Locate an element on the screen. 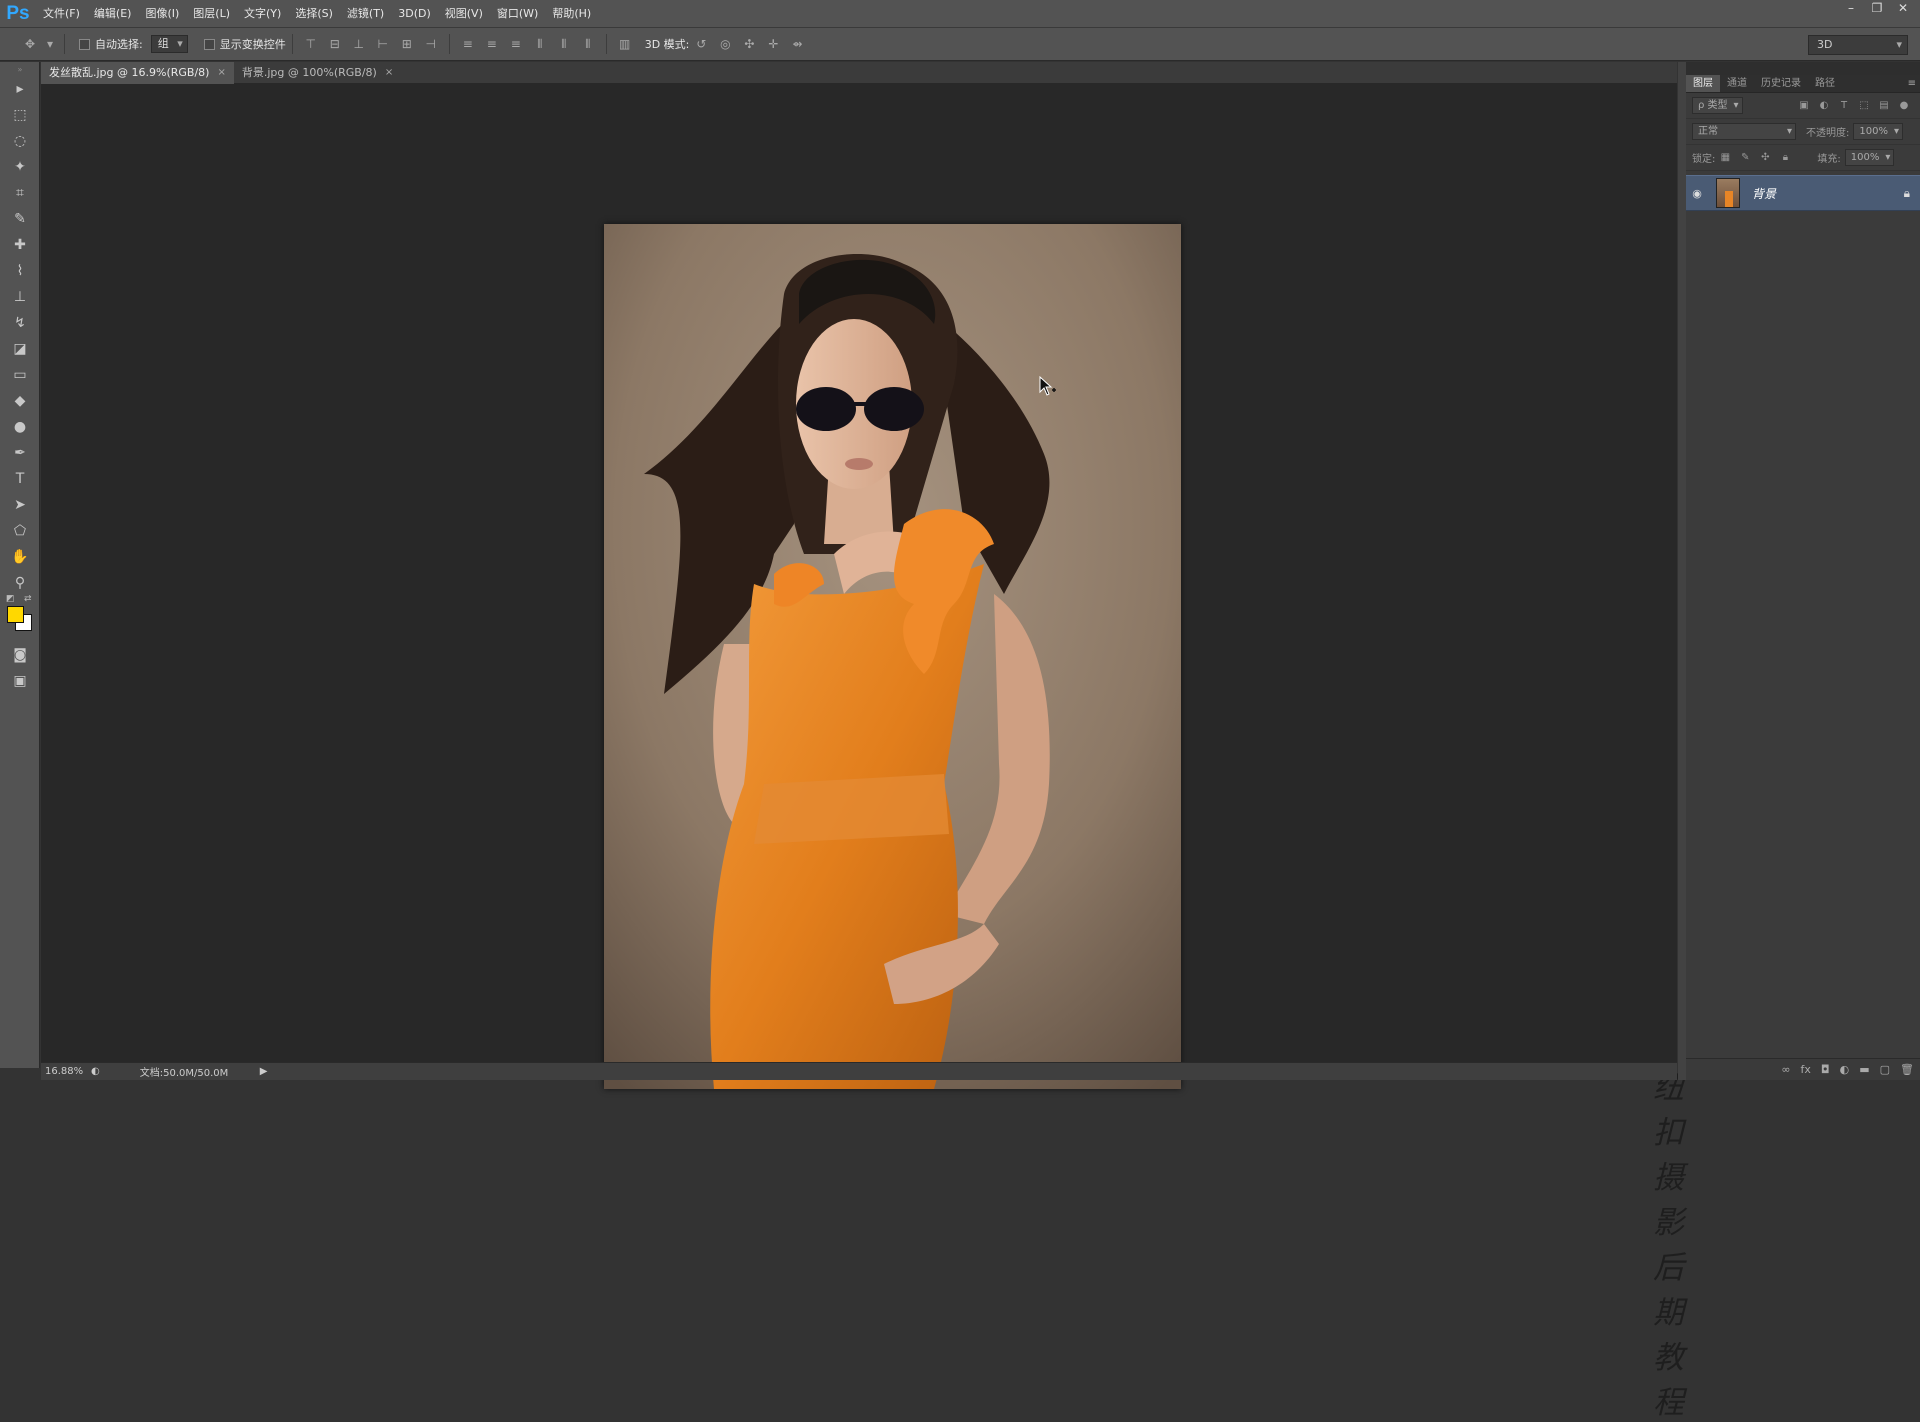 This screenshot has width=1920, height=1422. auto-select-dropdown: 组 is located at coordinates (169, 44).